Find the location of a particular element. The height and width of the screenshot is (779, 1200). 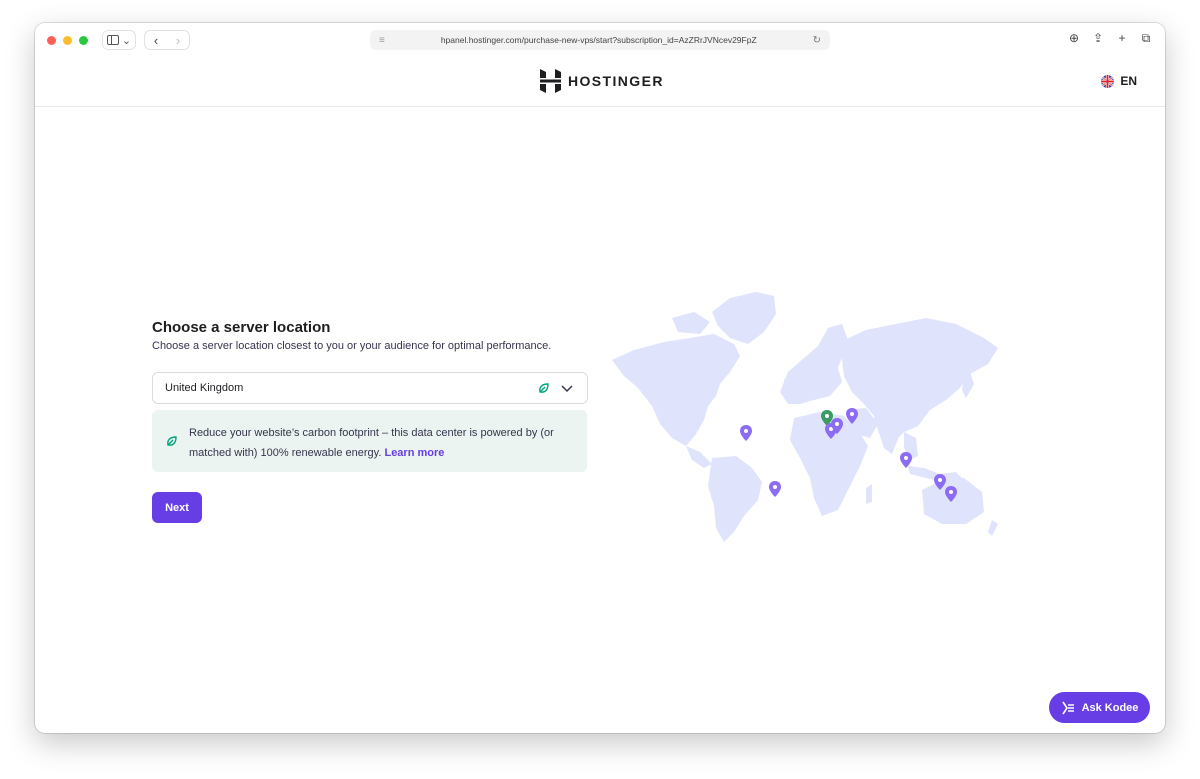

map-land is located at coordinates (805, 417).